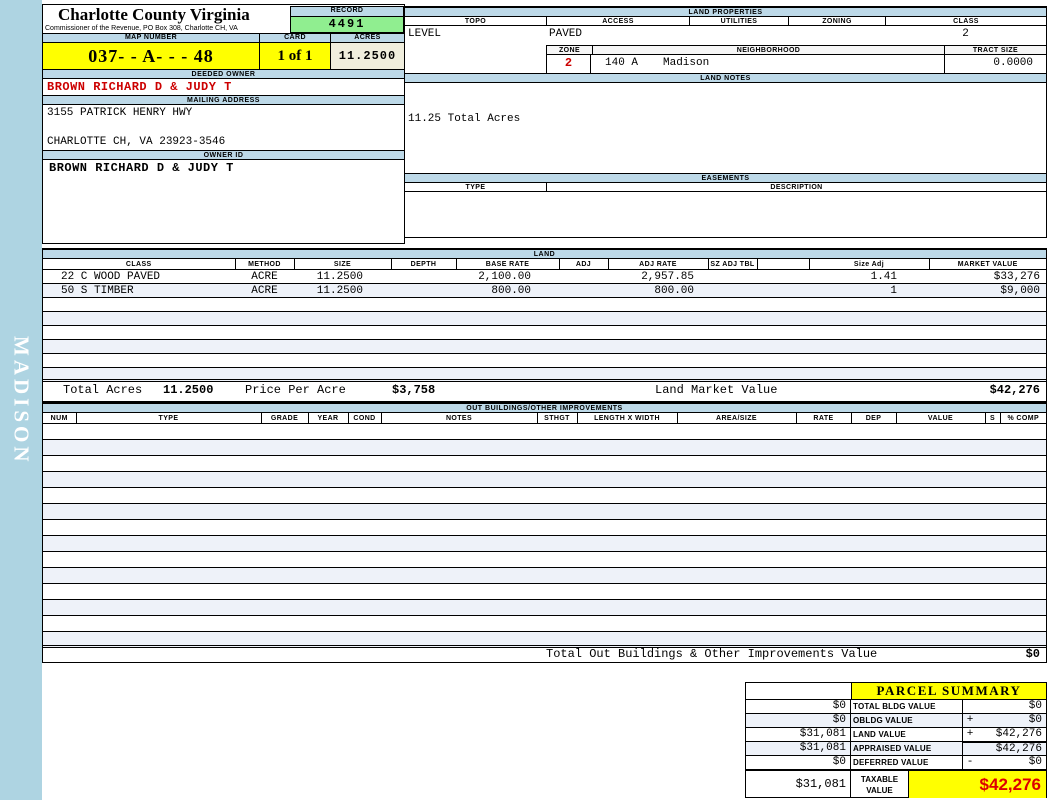 The image size is (1050, 800). What do you see at coordinates (965, 21) in the screenshot?
I see `class-label: CLASS` at bounding box center [965, 21].